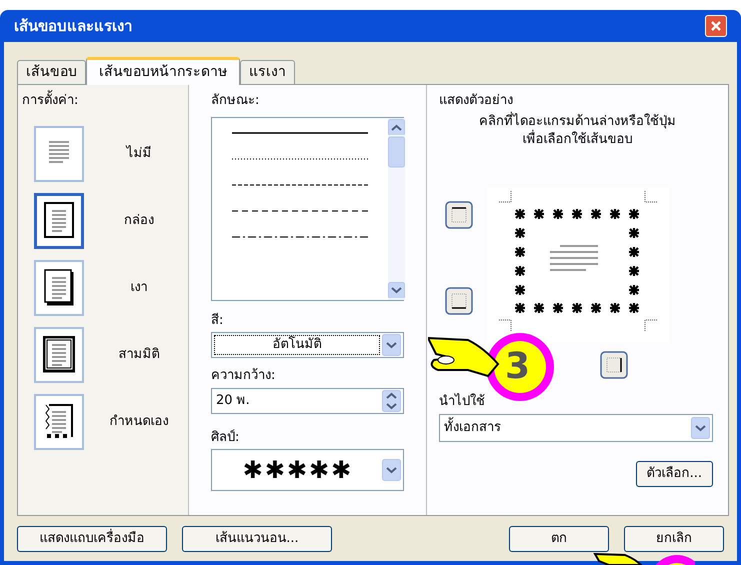 The image size is (741, 565). What do you see at coordinates (217, 321) in the screenshot?
I see `color-label: สี:` at bounding box center [217, 321].